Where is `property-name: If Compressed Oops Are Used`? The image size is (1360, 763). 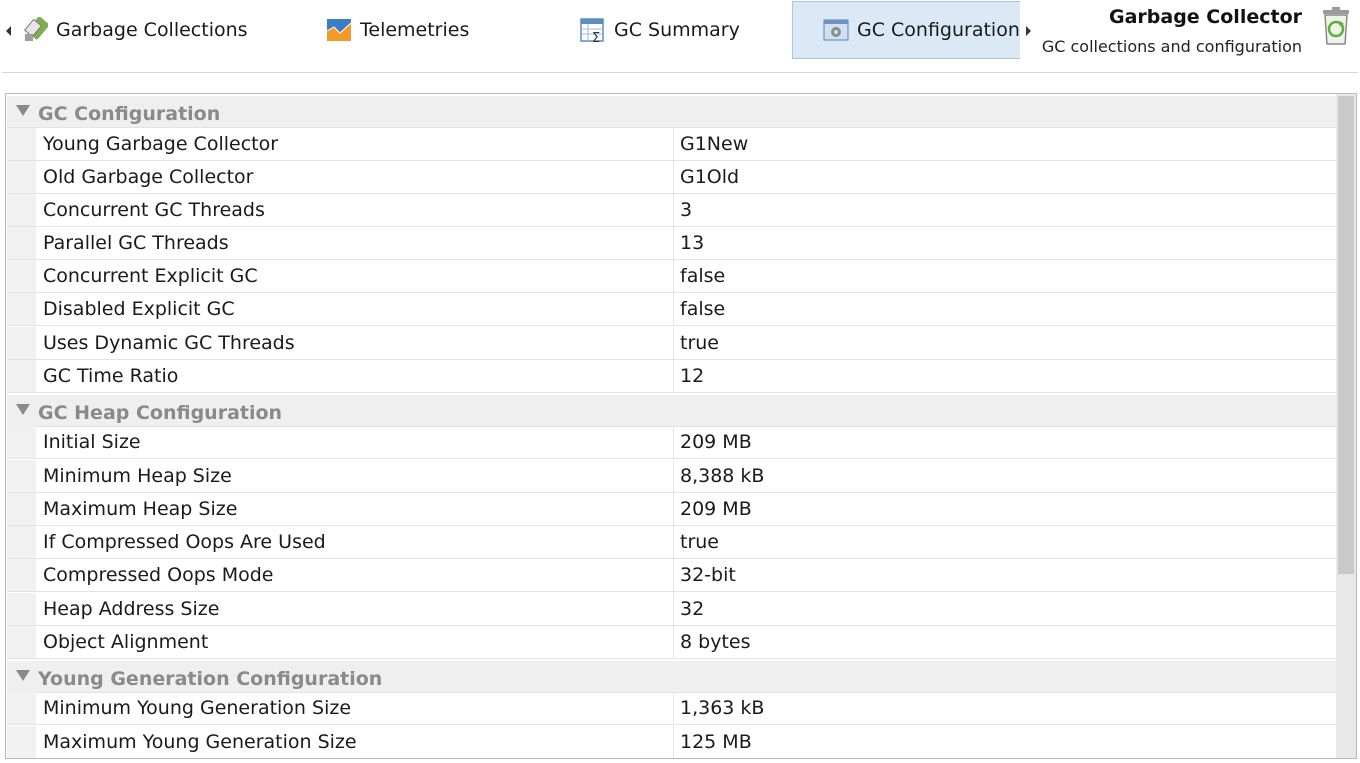
property-name: If Compressed Oops Are Used is located at coordinates (184, 542).